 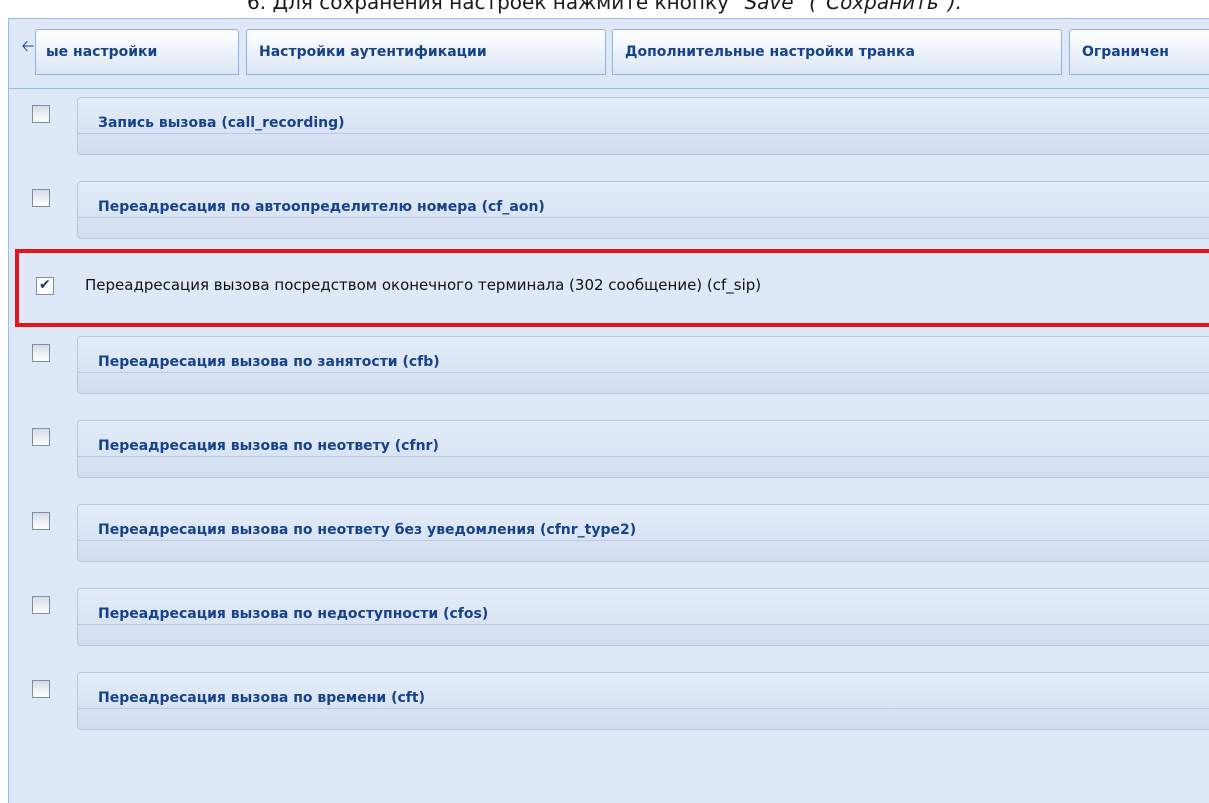 I want to click on service-row: Переадресация вызова по неответу (cfnr), so click(x=609, y=447).